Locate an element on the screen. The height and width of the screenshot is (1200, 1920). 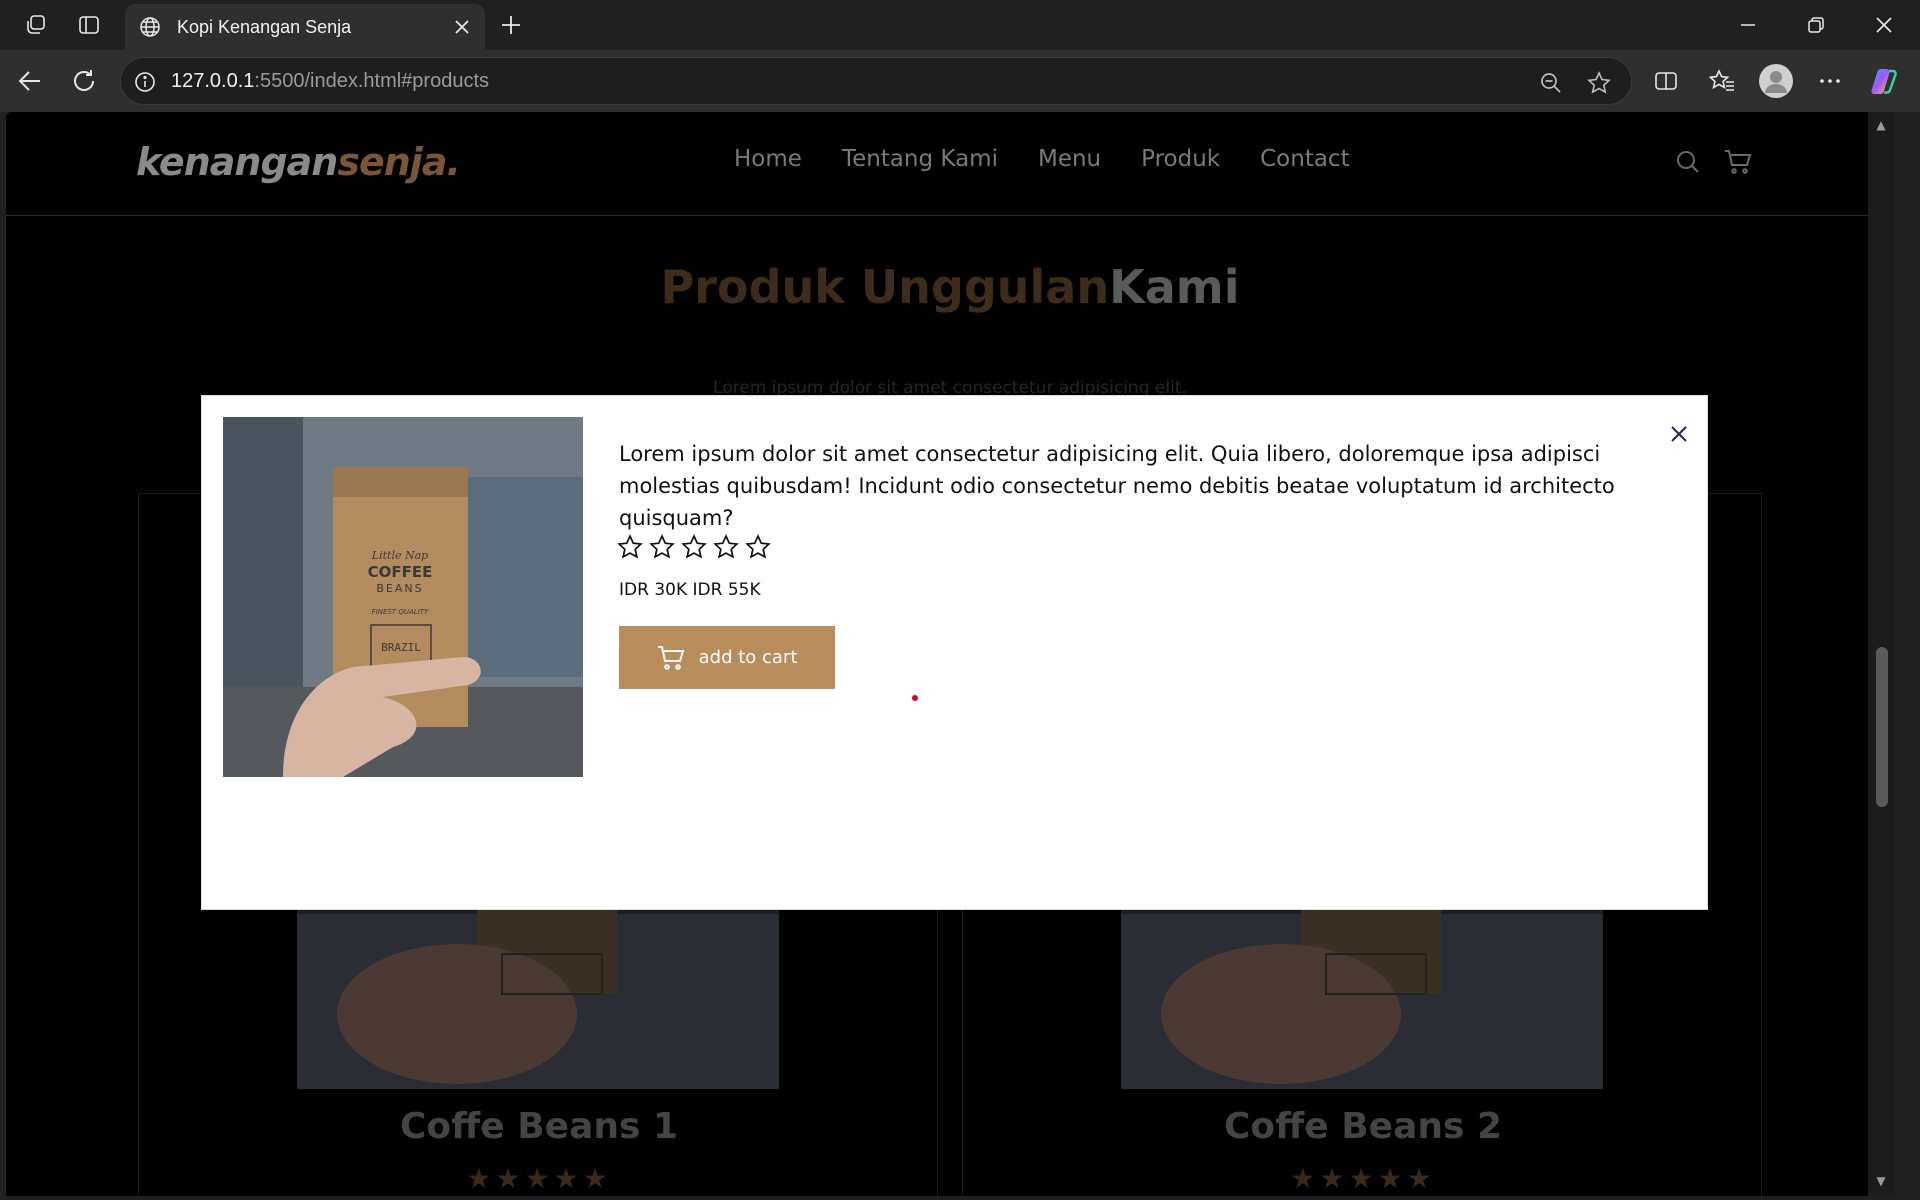
search-icon is located at coordinates (1688, 162).